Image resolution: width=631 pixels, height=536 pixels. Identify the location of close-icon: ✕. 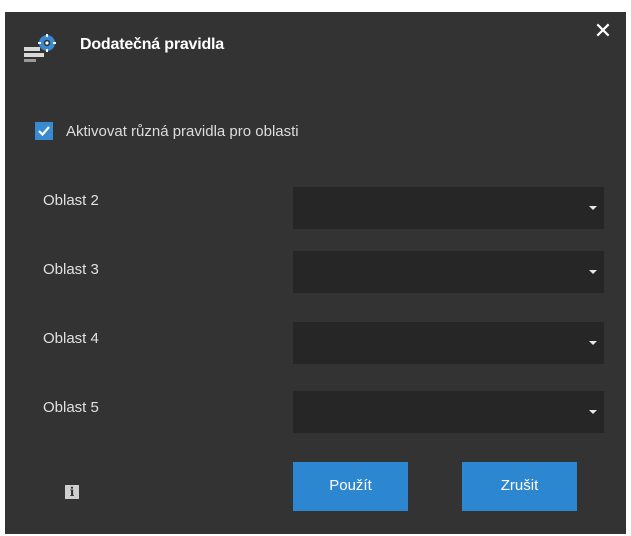
(603, 30).